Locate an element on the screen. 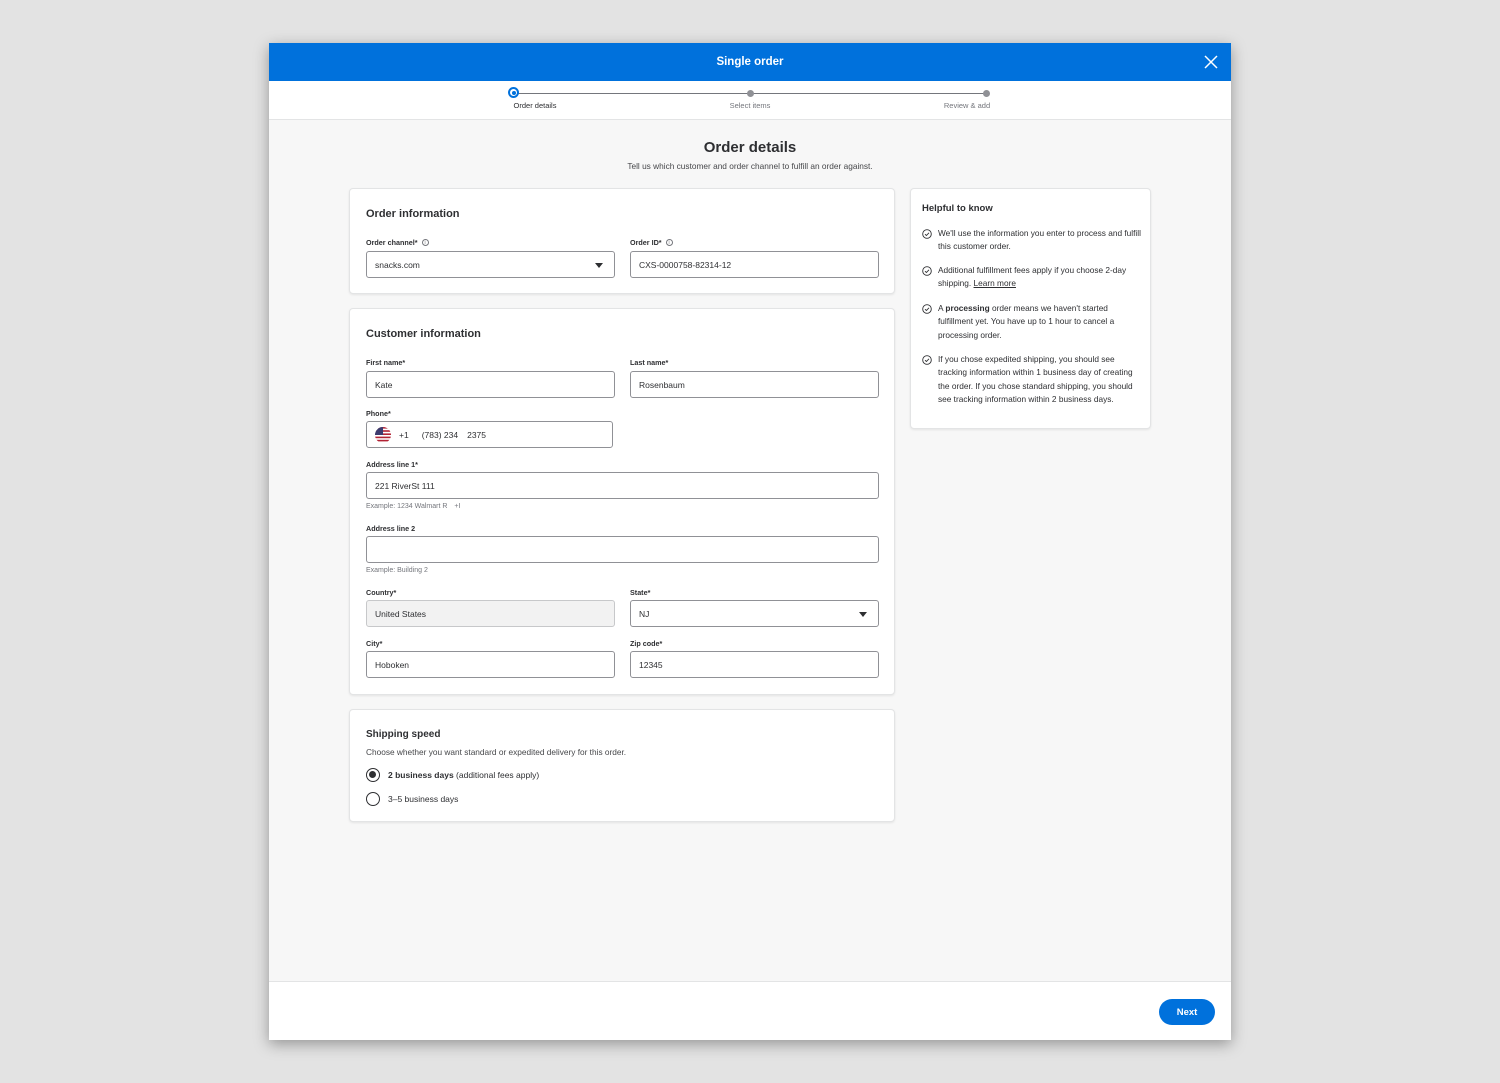 The image size is (1500, 1083). country-input: United States is located at coordinates (490, 613).